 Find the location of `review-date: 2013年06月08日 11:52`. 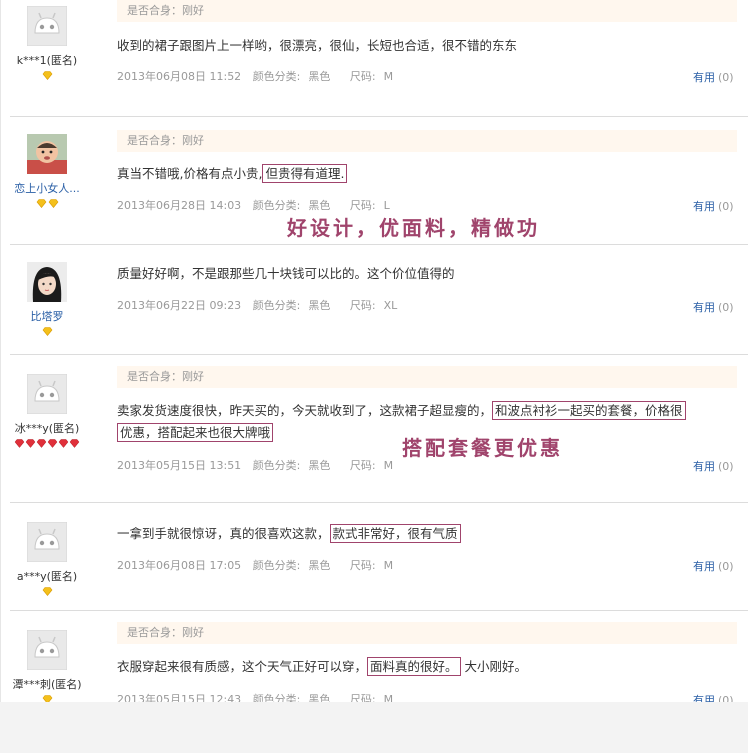

review-date: 2013年06月08日 11:52 is located at coordinates (179, 76).